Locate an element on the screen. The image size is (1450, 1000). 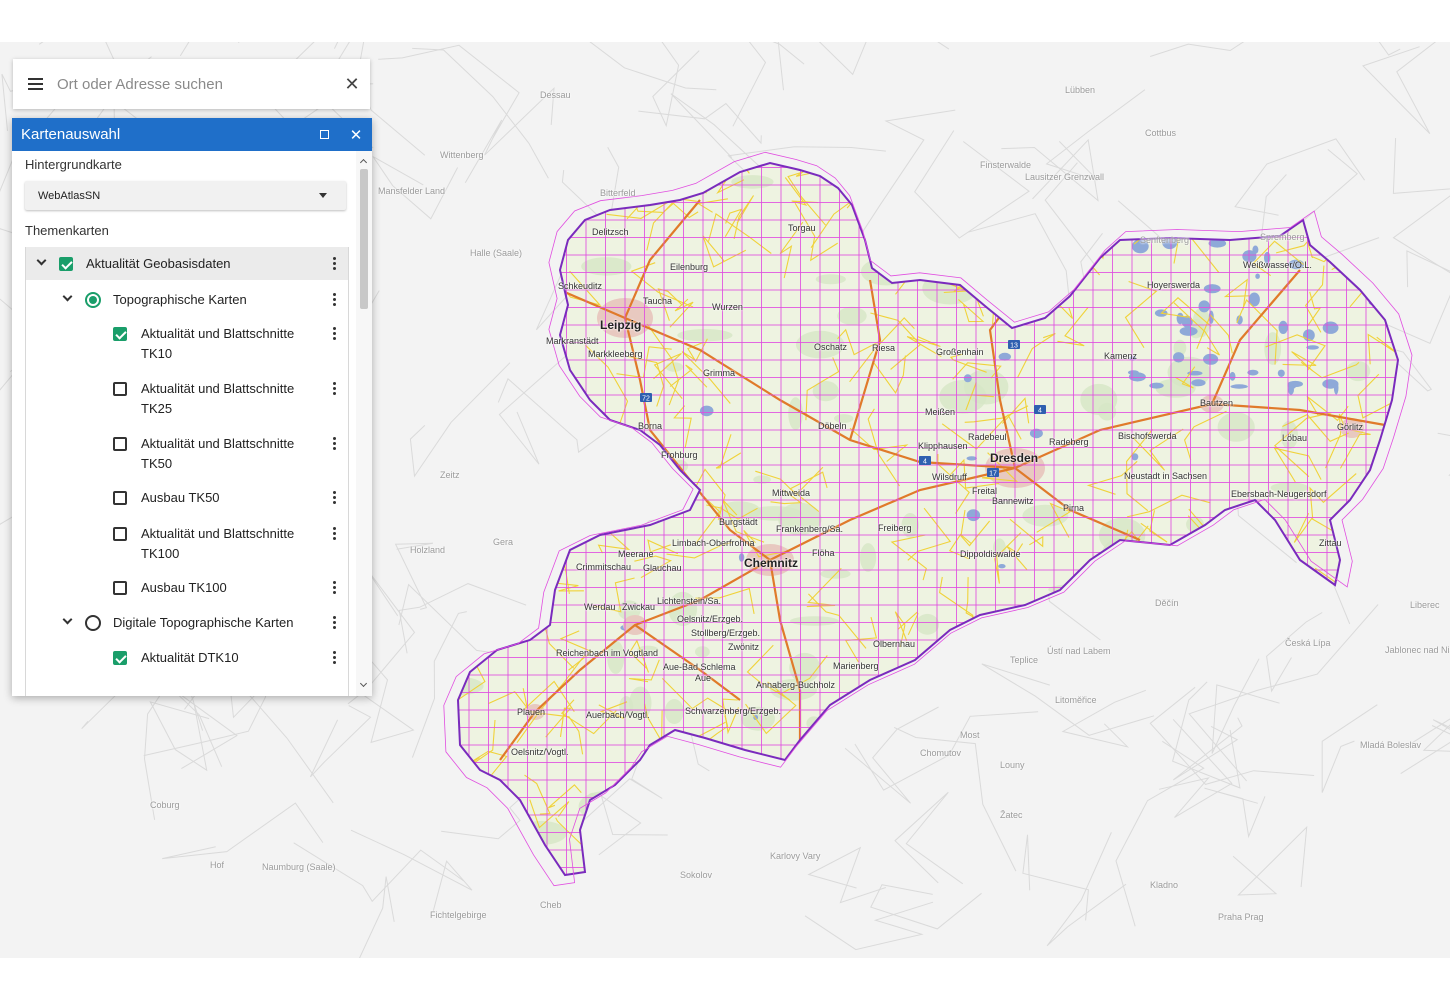
scroll-up-icon is located at coordinates (364, 161).